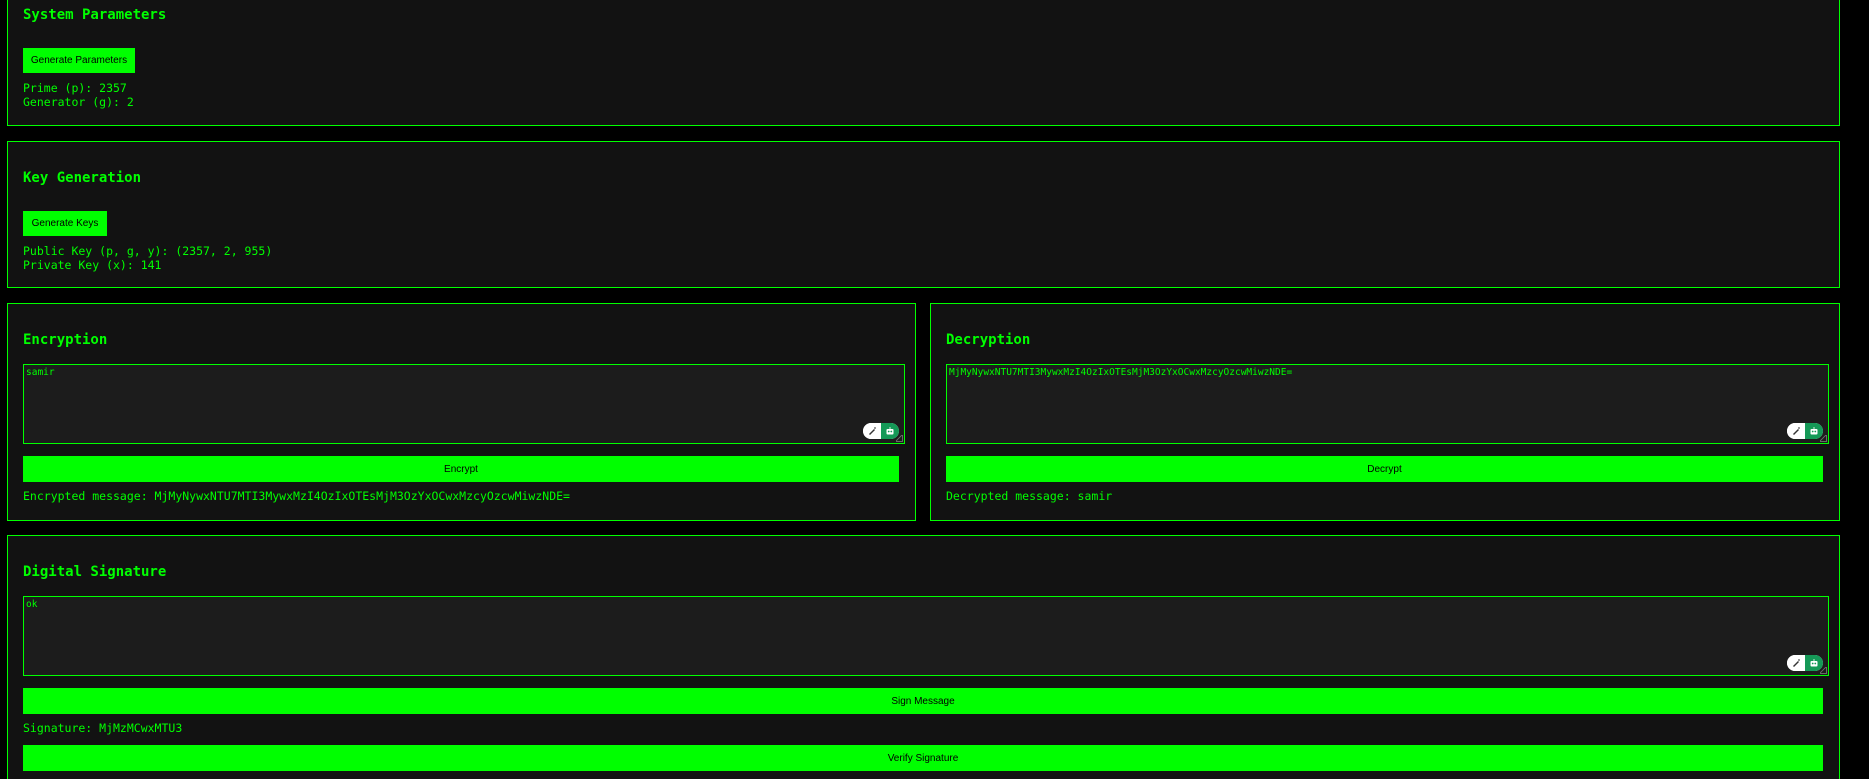  Describe the element at coordinates (82, 178) in the screenshot. I see `key-generation-title: Key Generation` at that location.